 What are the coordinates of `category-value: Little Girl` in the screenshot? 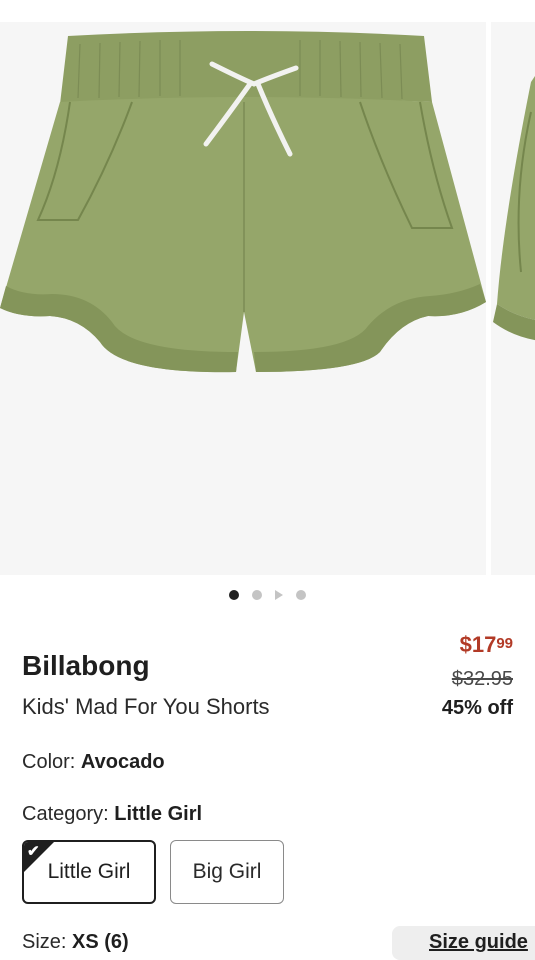 It's located at (158, 814).